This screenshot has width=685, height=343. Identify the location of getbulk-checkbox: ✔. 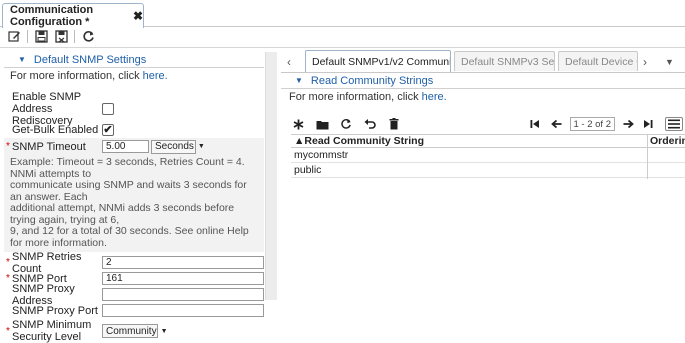
(108, 129).